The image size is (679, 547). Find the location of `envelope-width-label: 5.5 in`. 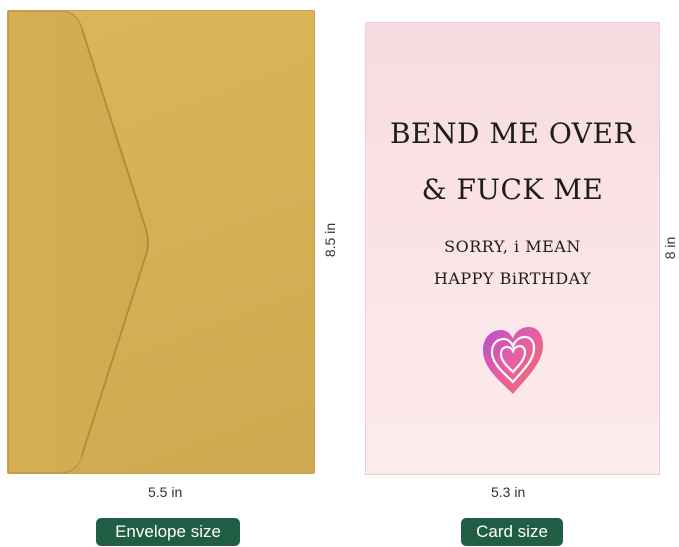

envelope-width-label: 5.5 in is located at coordinates (165, 492).